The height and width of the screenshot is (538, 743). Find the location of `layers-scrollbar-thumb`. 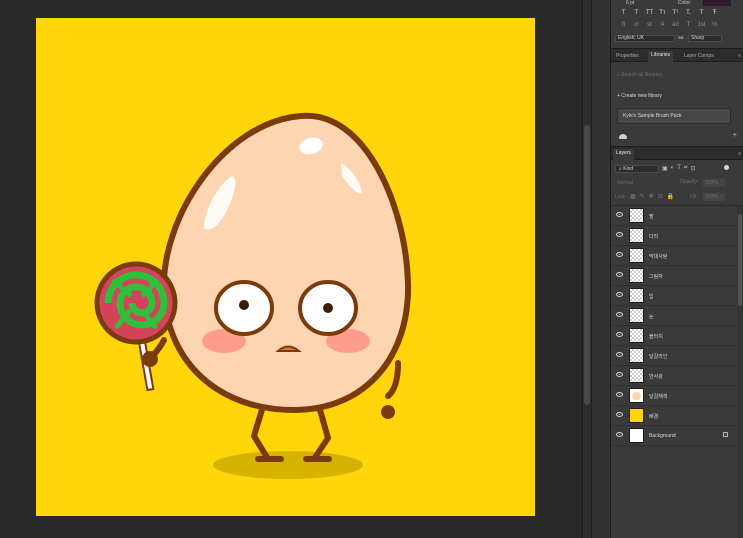

layers-scrollbar-thumb is located at coordinates (740, 260).